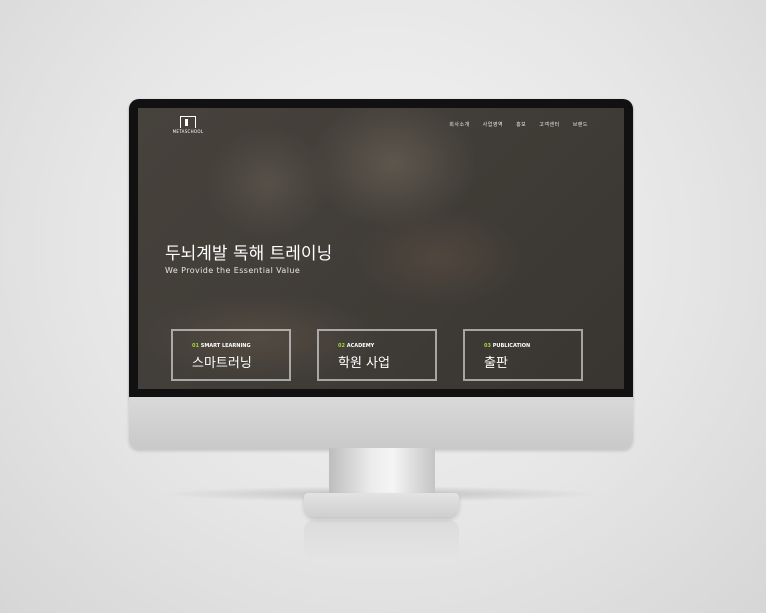 The height and width of the screenshot is (613, 766). Describe the element at coordinates (233, 270) in the screenshot. I see `hero-subtitle: We Provide the Essential Value` at that location.